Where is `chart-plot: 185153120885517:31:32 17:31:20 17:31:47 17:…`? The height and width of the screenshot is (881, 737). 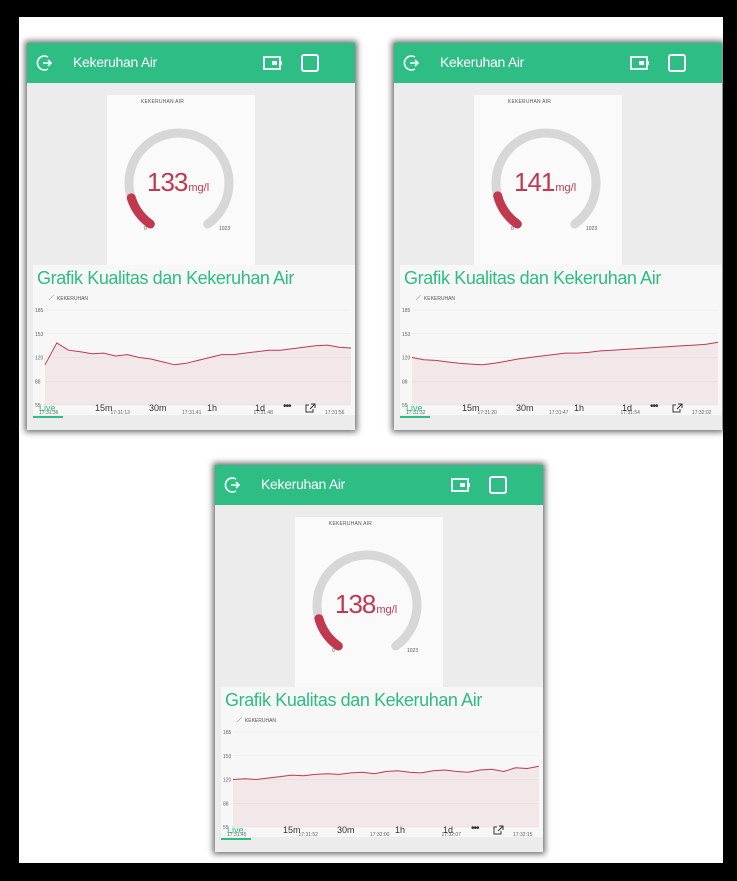
chart-plot: 185153120885517:31:32 17:31:20 17:31:47 17:… is located at coordinates (560, 361).